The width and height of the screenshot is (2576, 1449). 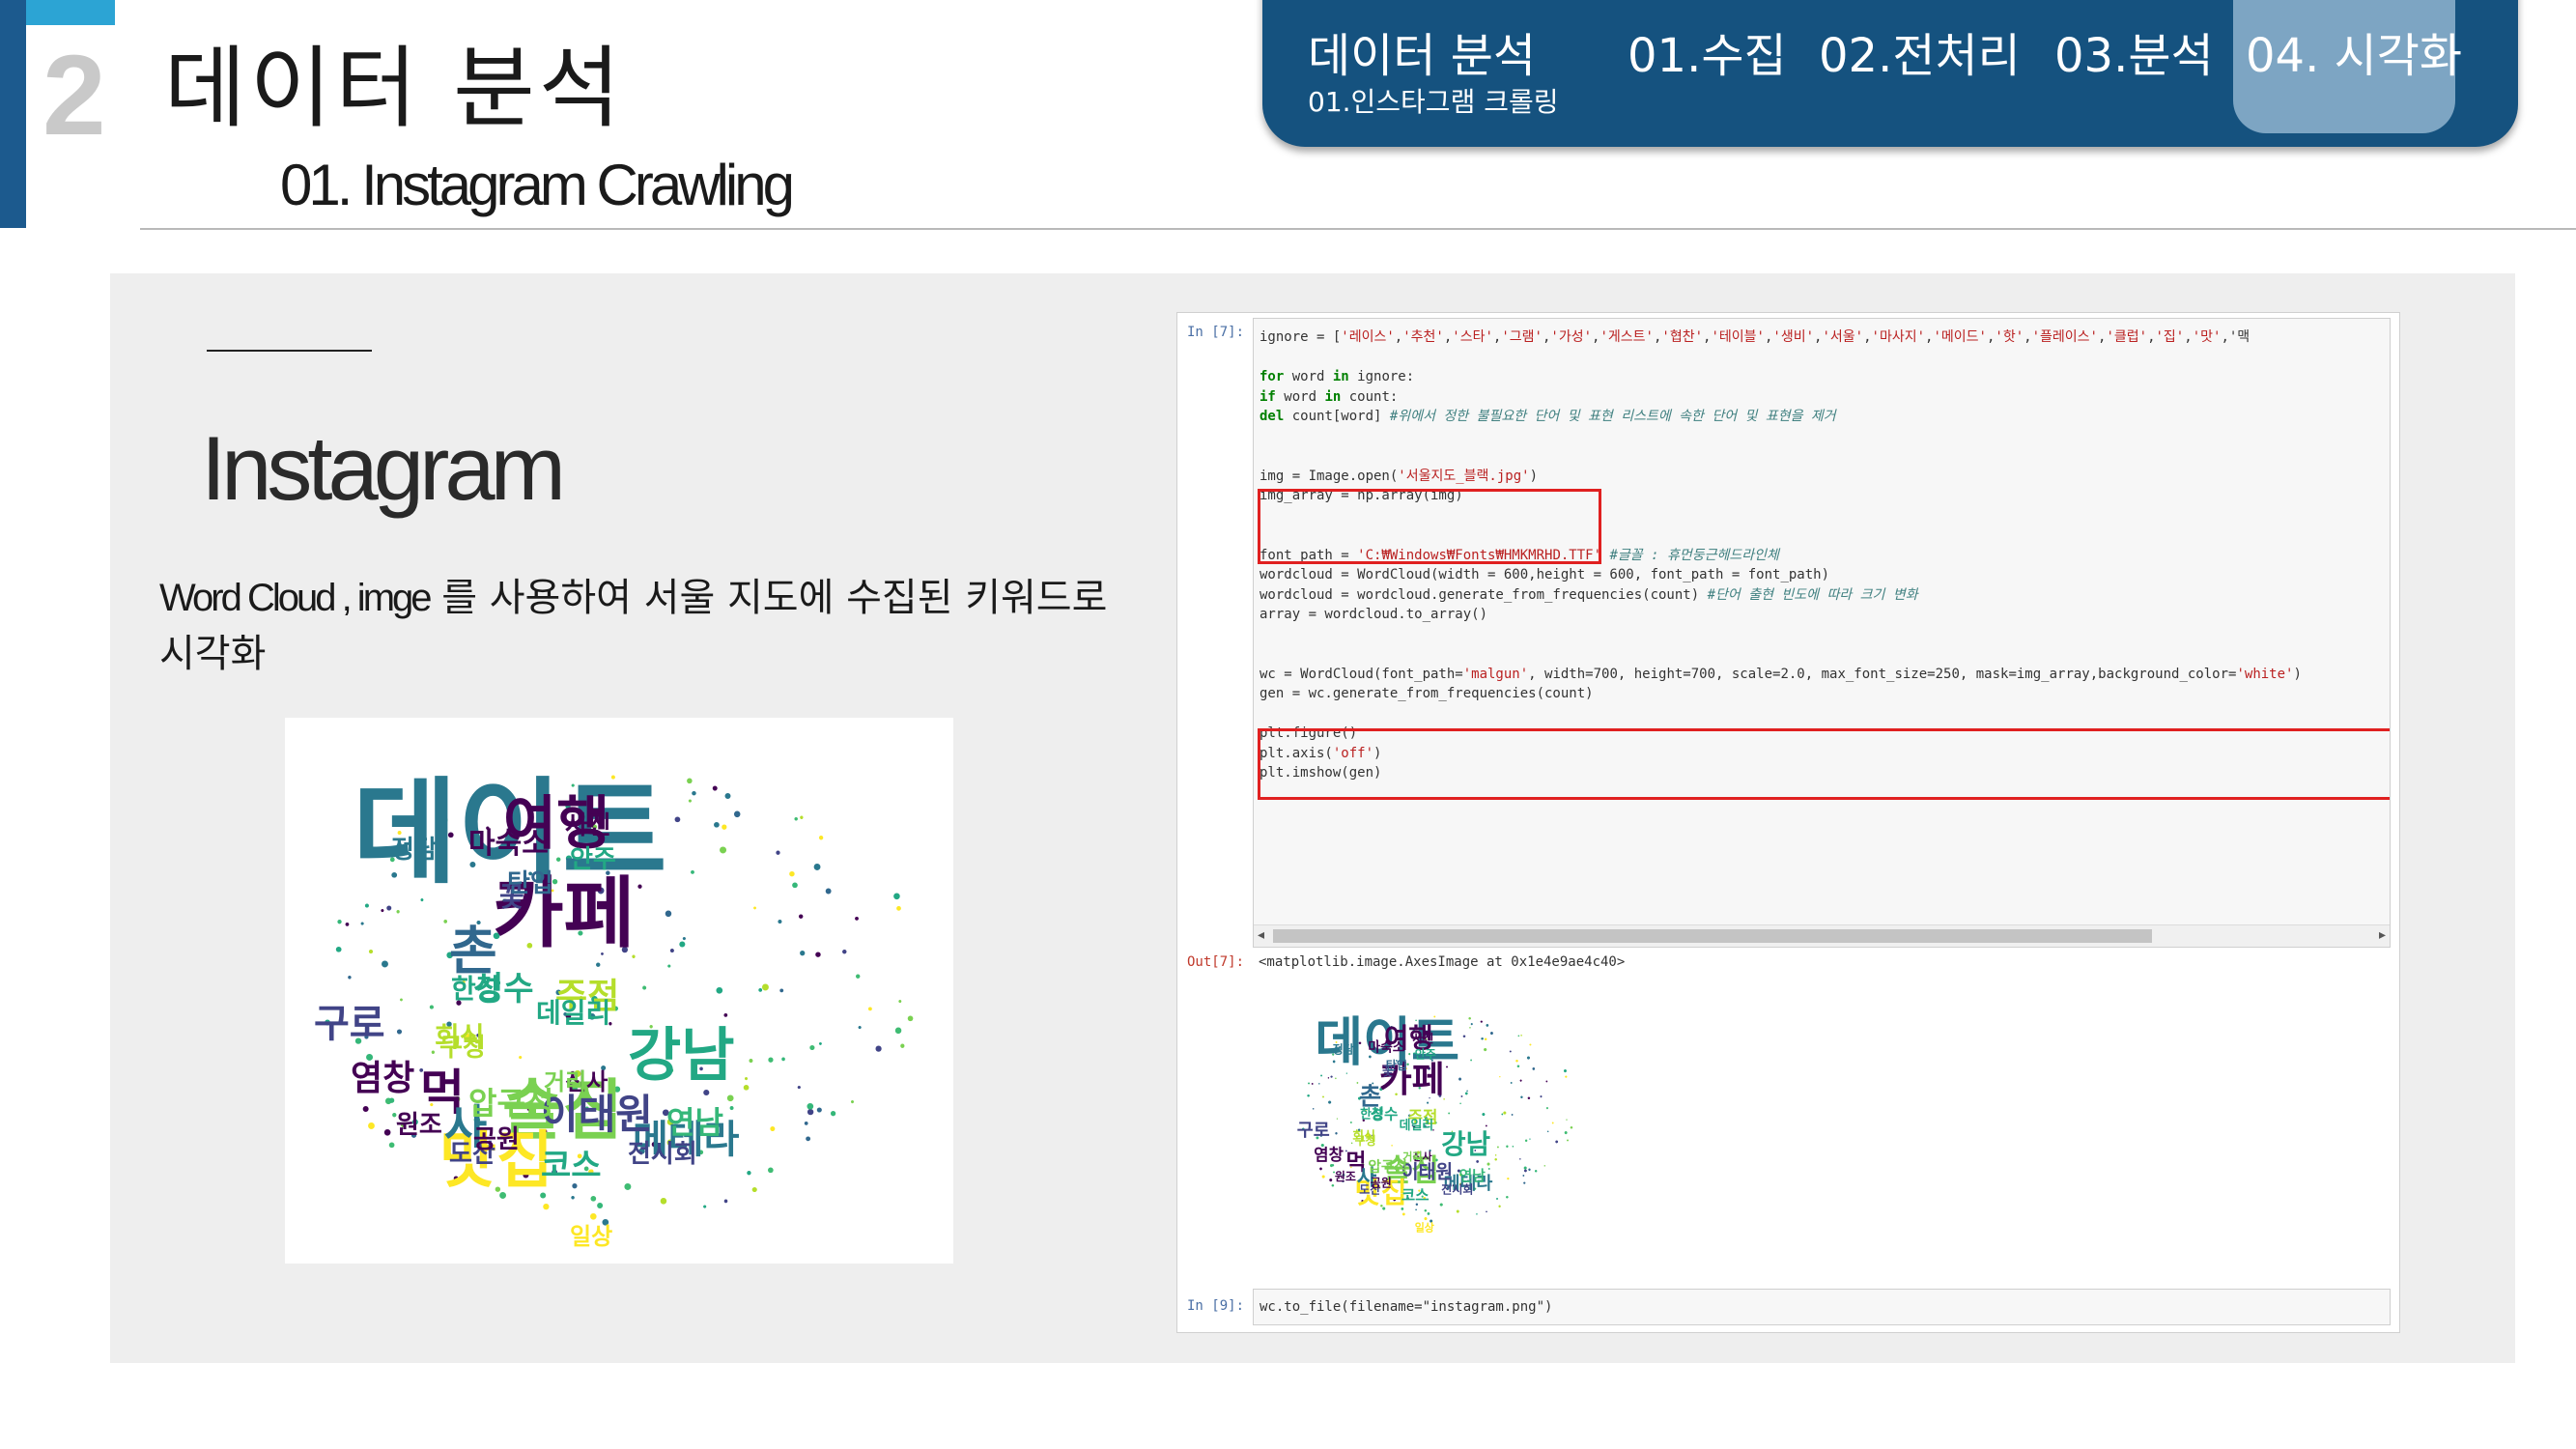 I want to click on wordcloud-word: 염창, so click(x=1329, y=1155).